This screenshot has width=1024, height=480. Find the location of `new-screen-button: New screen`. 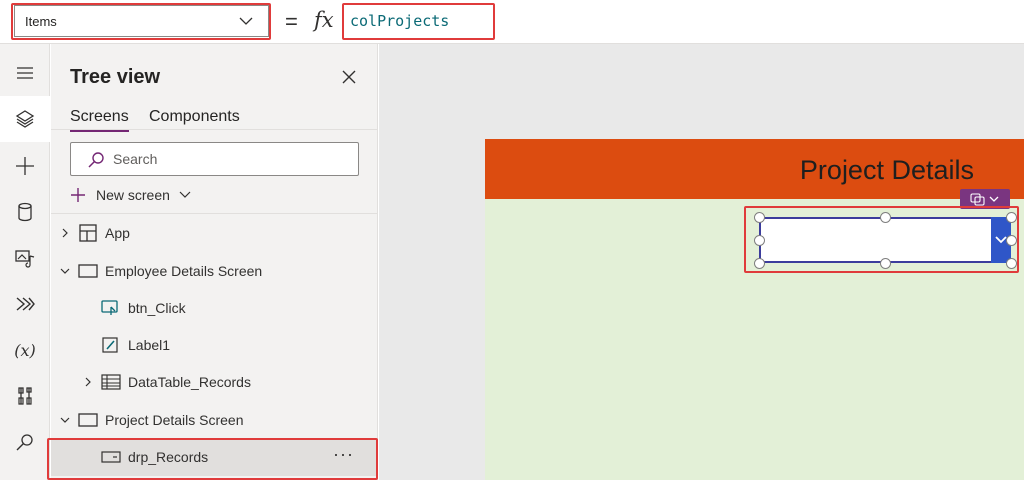

new-screen-button: New screen is located at coordinates (131, 195).